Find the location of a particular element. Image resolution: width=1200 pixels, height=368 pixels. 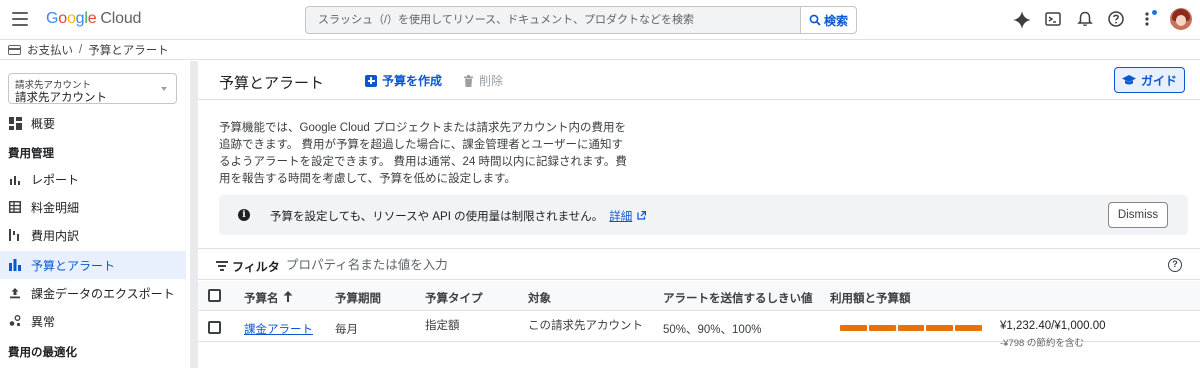

table-header: 予算名 予算期間 予算タイプ 対象 アラートを送信するしきい値 利用額と予算額 is located at coordinates (699, 296).